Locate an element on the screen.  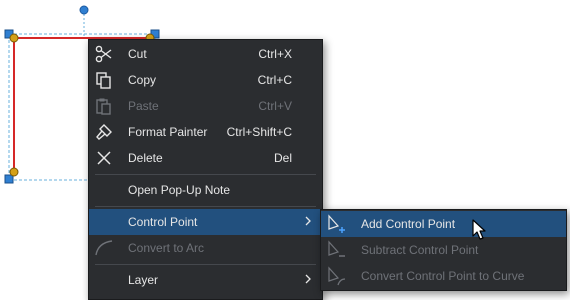
resize-handle-bottom-left is located at coordinates (9, 179).